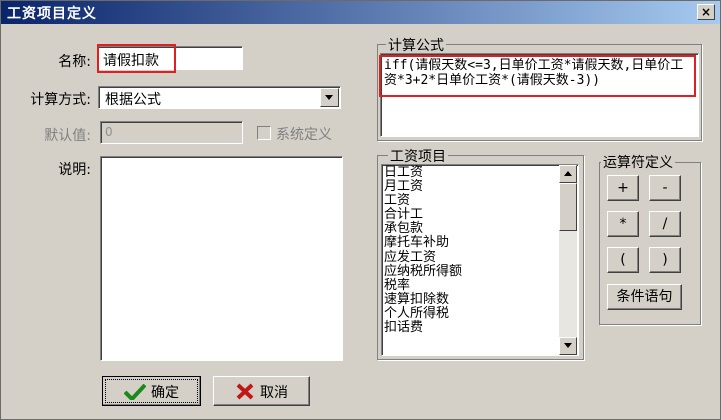  What do you see at coordinates (623, 188) in the screenshot?
I see `plus-button: +` at bounding box center [623, 188].